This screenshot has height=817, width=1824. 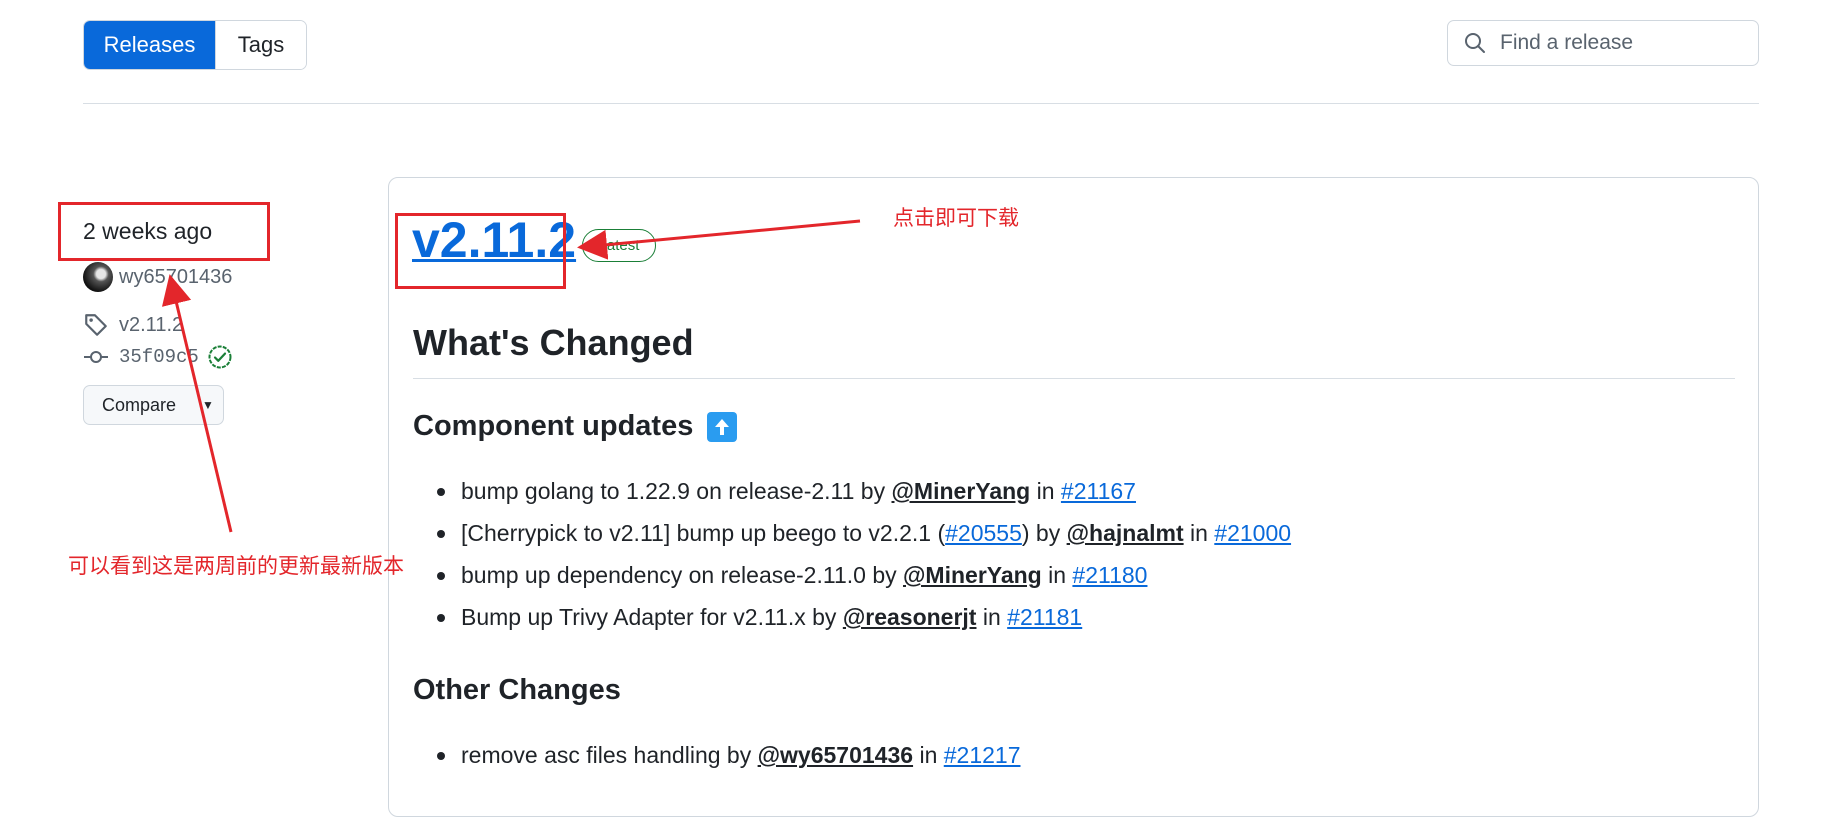 I want to click on arrow-to-author, so click(x=197, y=403).